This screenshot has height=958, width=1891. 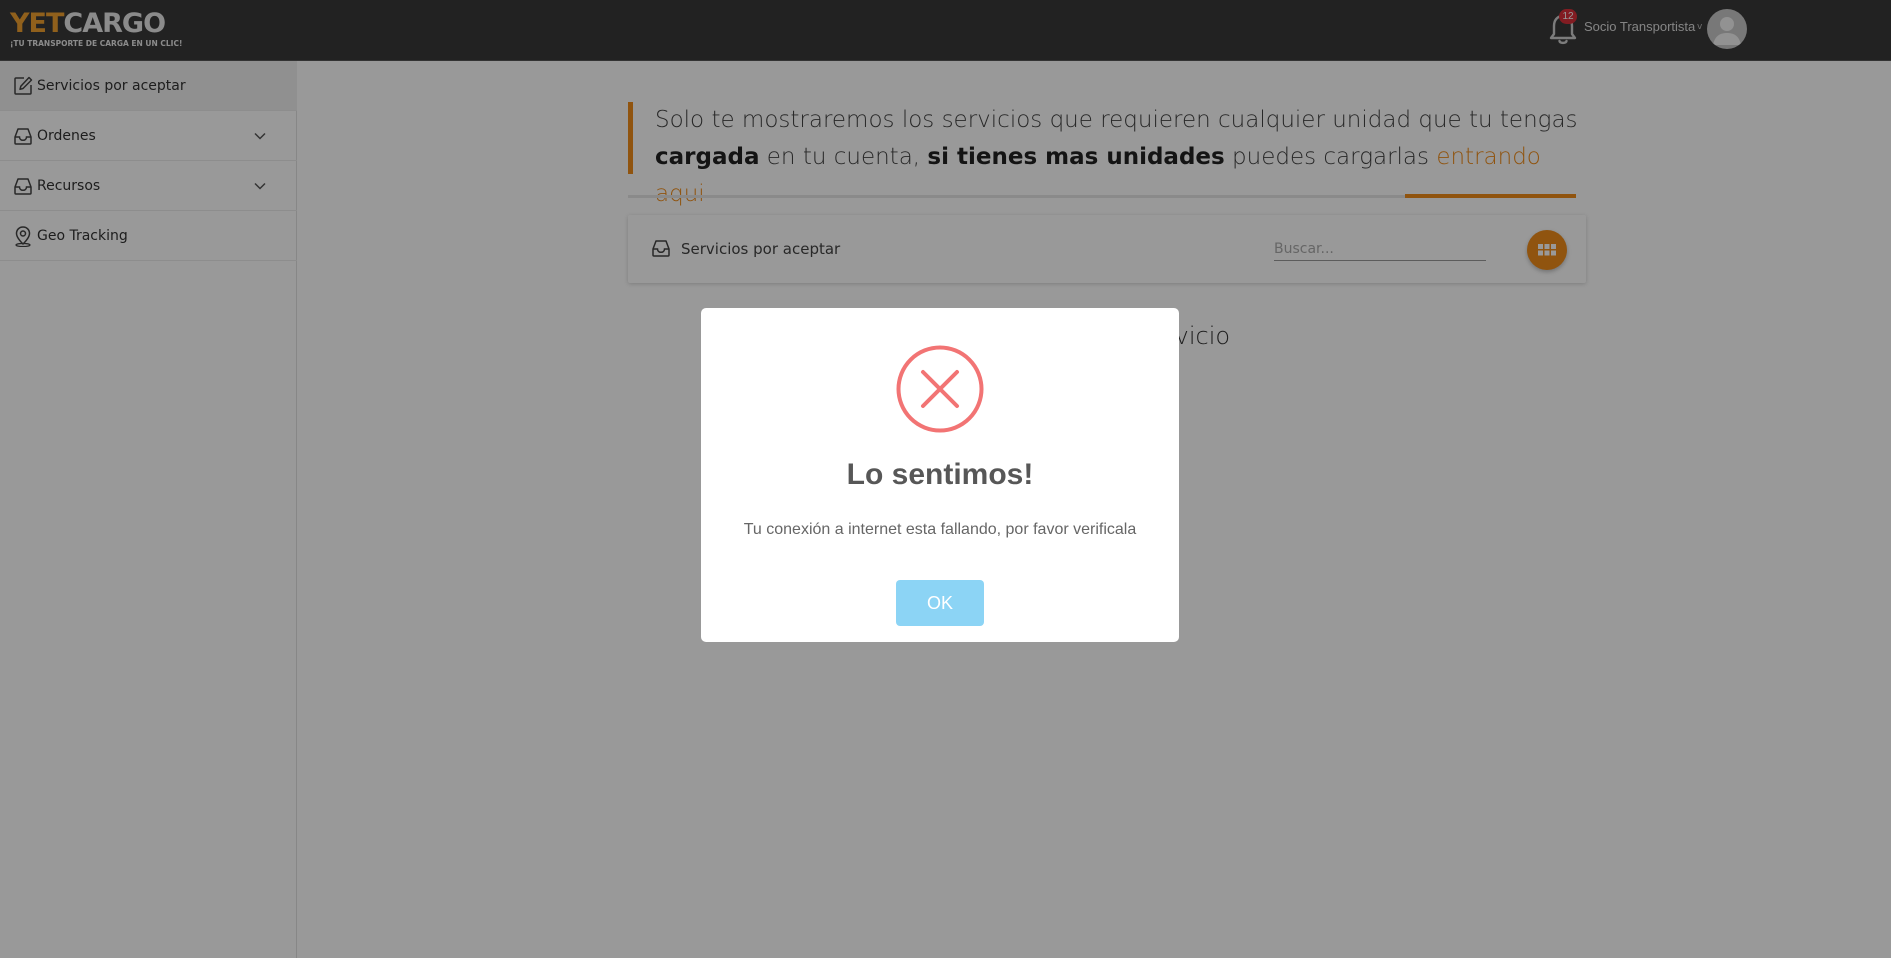 What do you see at coordinates (940, 603) in the screenshot?
I see `ok-button: OK` at bounding box center [940, 603].